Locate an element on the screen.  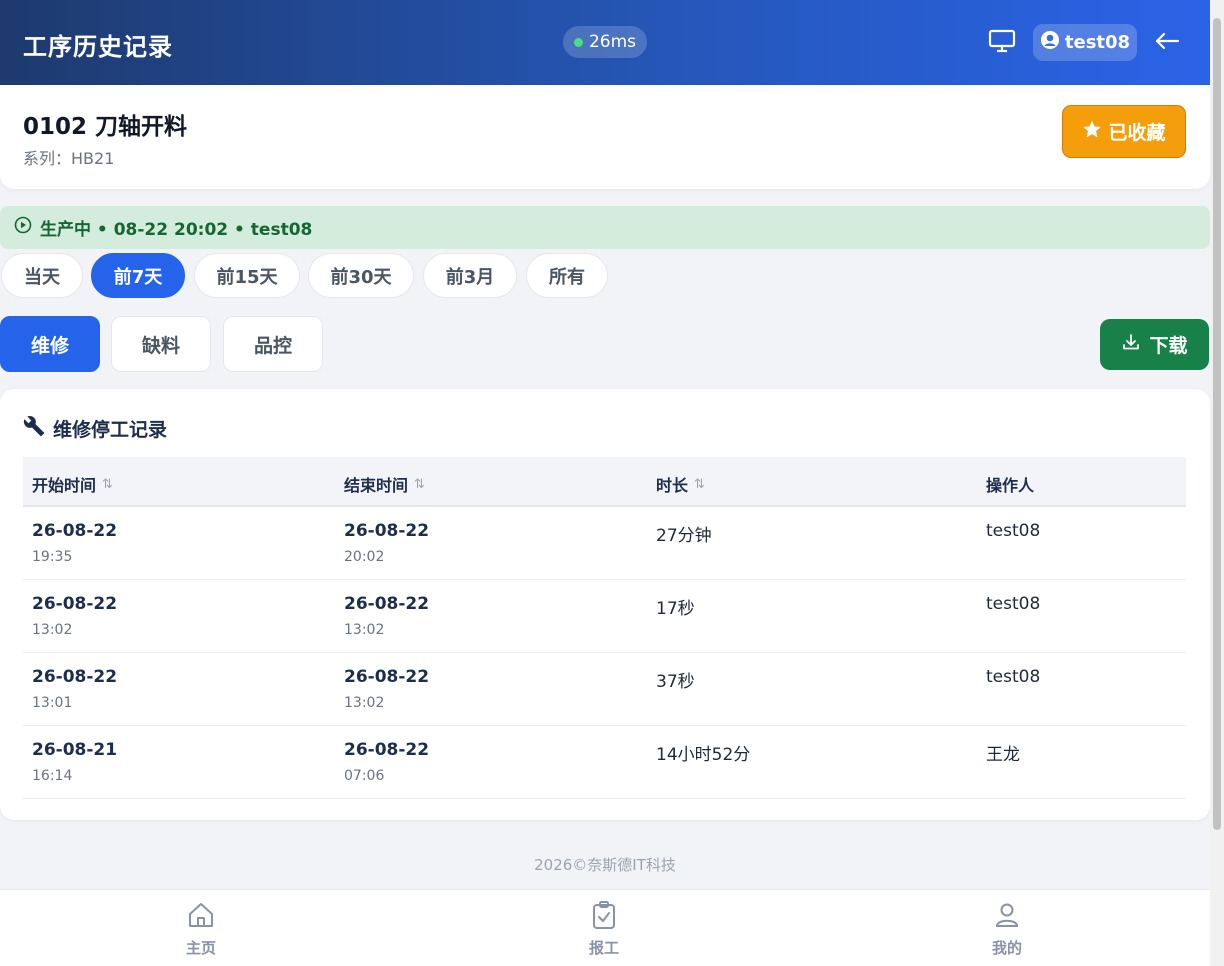
table-row: 26-08-22 13:01 26-08-22 13:02 37秒 test08 is located at coordinates (604, 689).